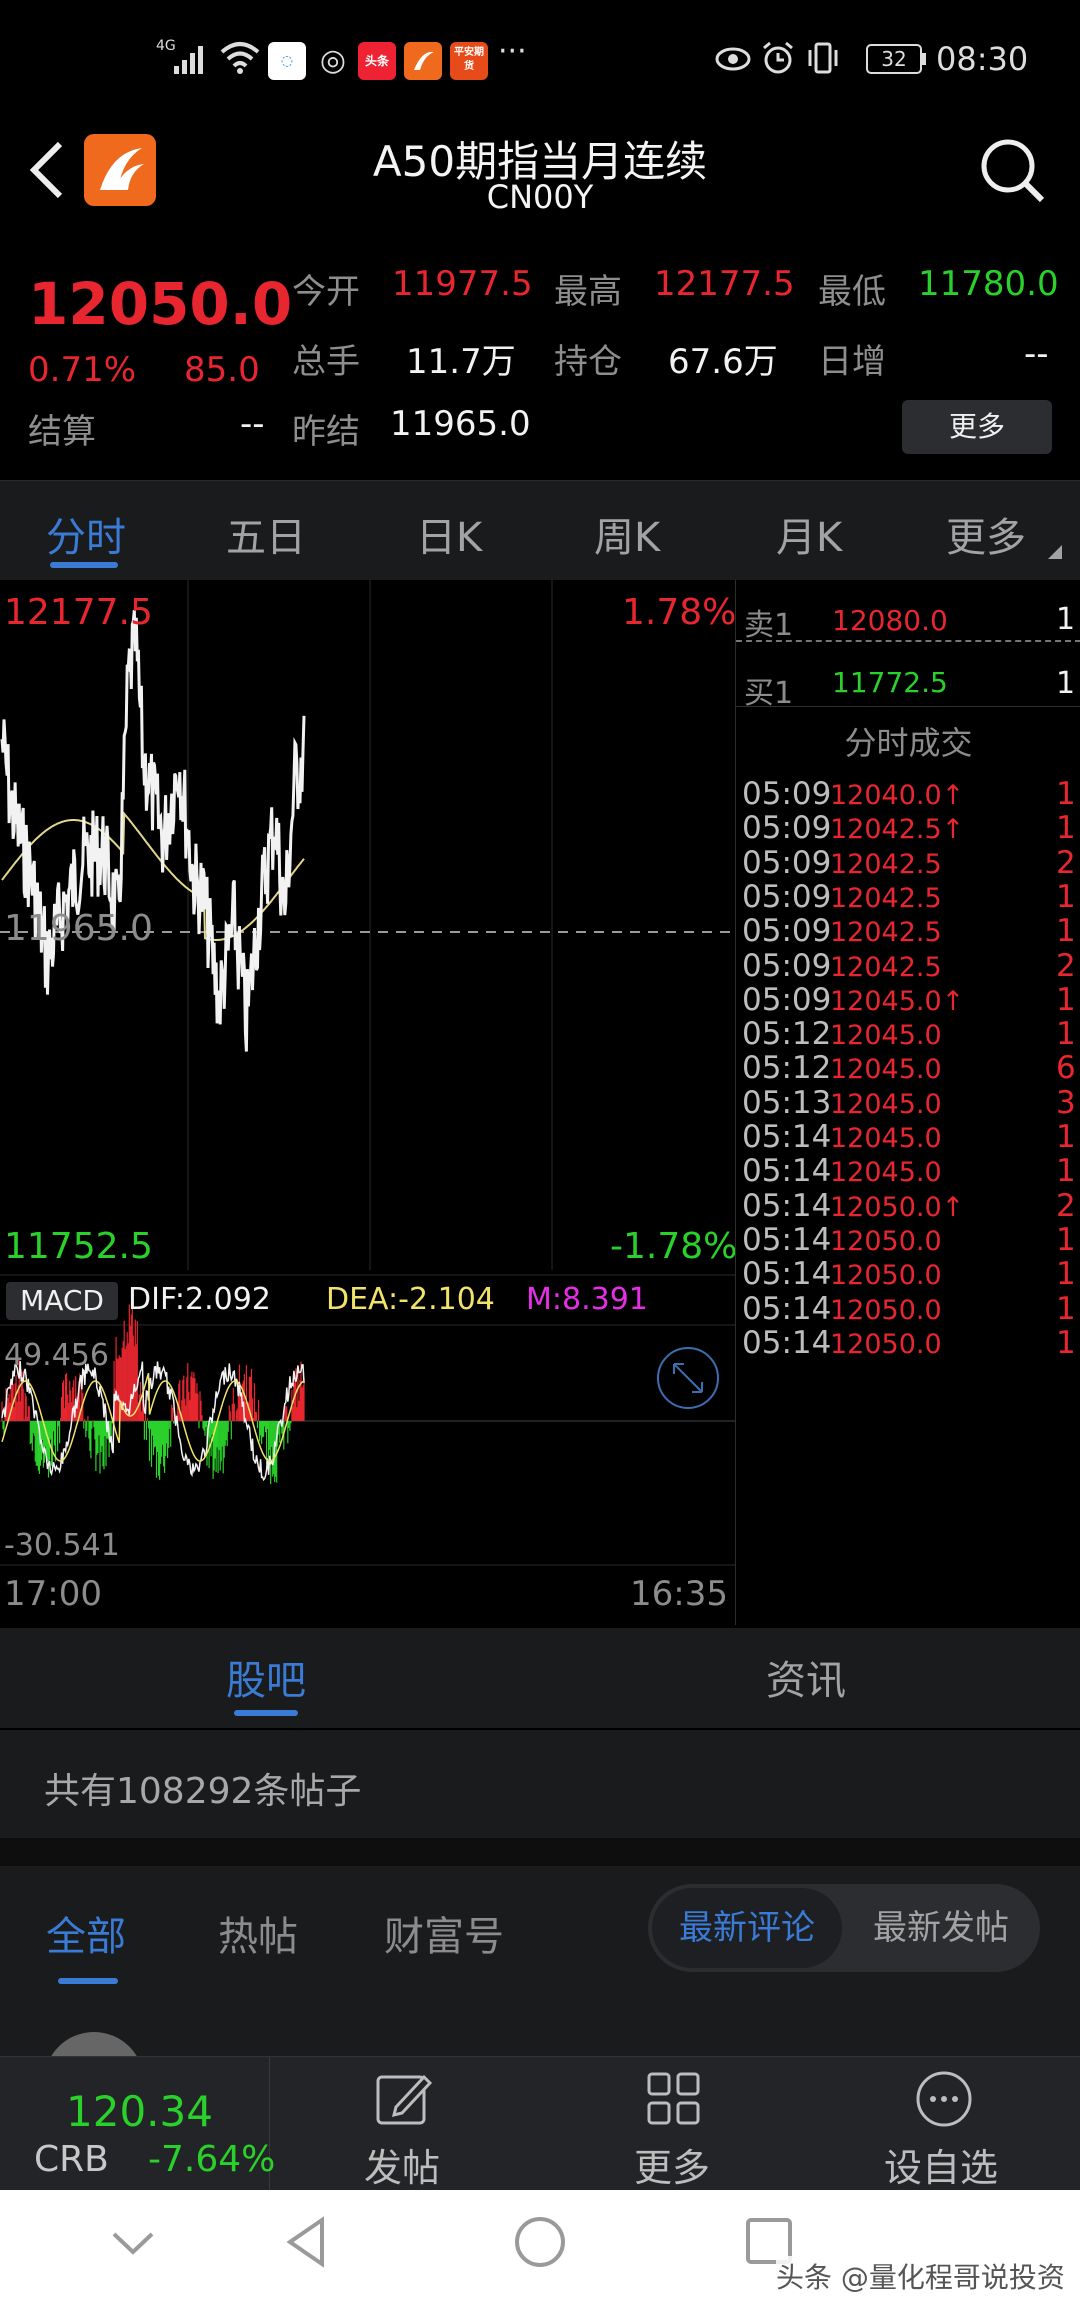 This screenshot has height=2310, width=1080. Describe the element at coordinates (897, 1001) in the screenshot. I see `trade-price: 12045.0↑` at that location.